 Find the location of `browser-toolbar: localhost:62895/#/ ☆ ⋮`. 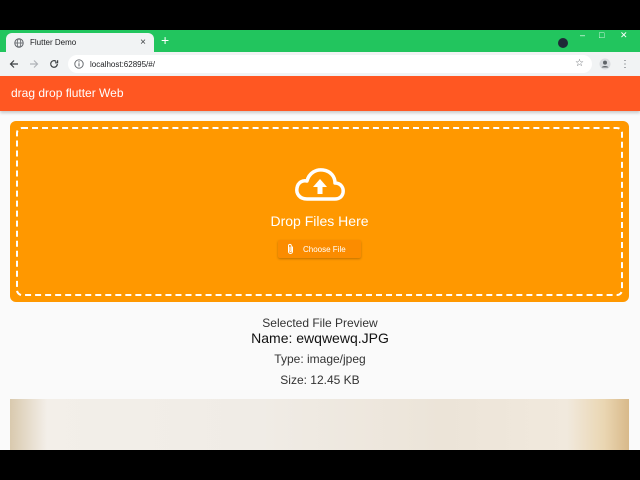

browser-toolbar: localhost:62895/#/ ☆ ⋮ is located at coordinates (320, 64).